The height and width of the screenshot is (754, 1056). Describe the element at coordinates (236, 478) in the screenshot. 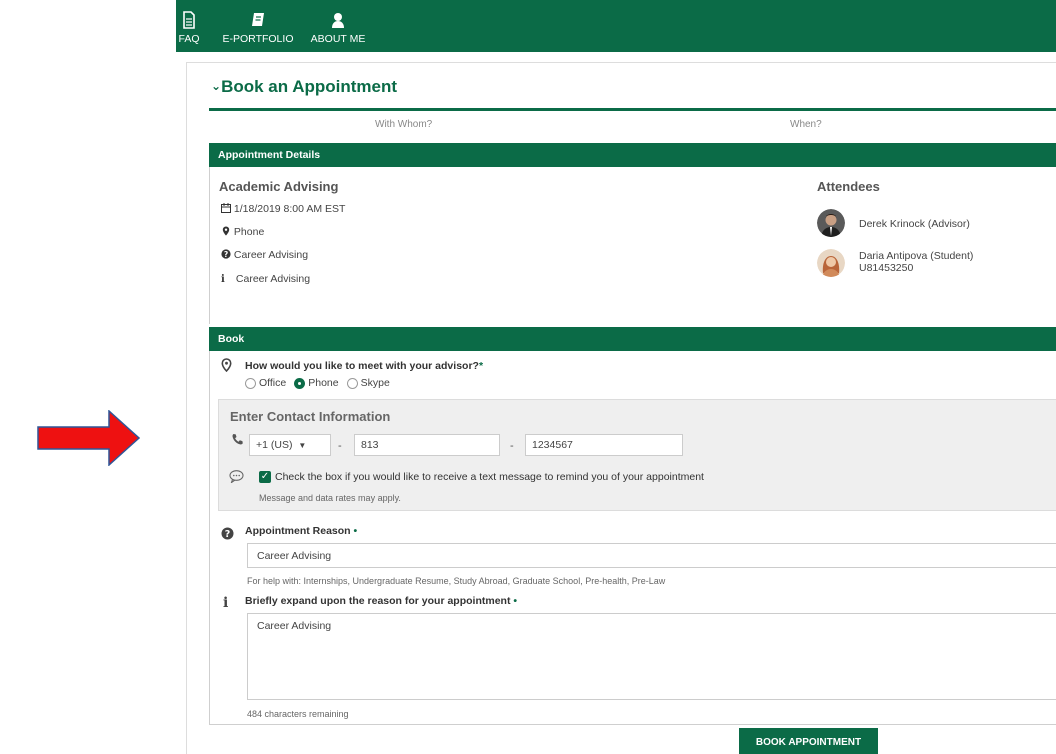

I see `comment-icon` at that location.